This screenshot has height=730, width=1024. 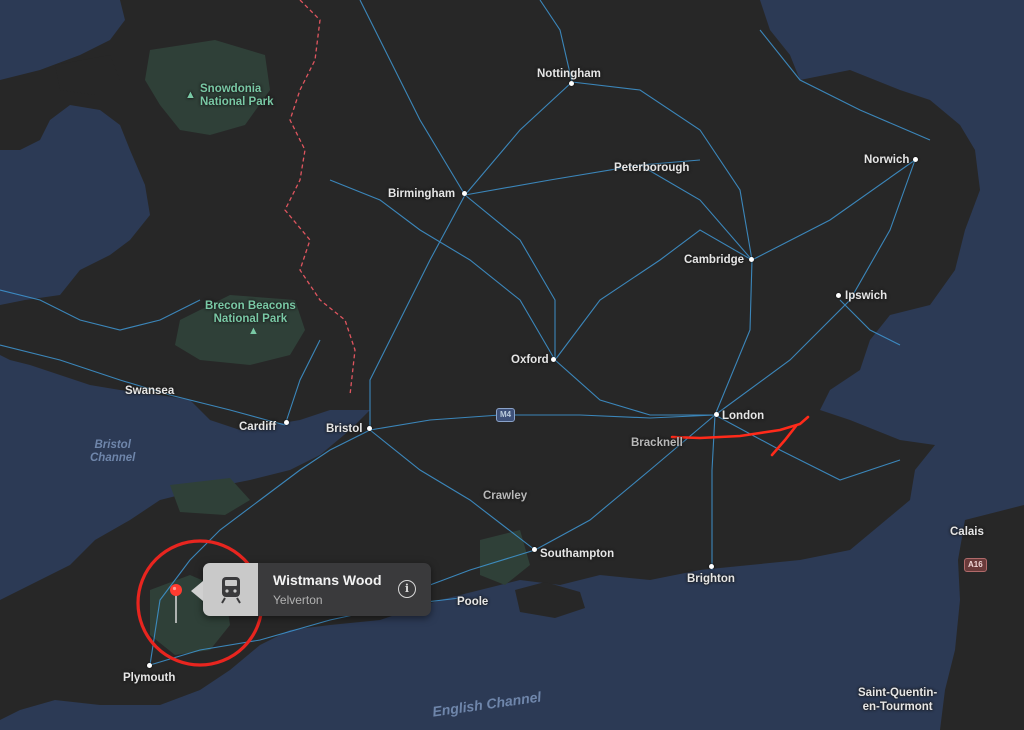 What do you see at coordinates (464, 193) in the screenshot?
I see `city-dot-birmingham` at bounding box center [464, 193].